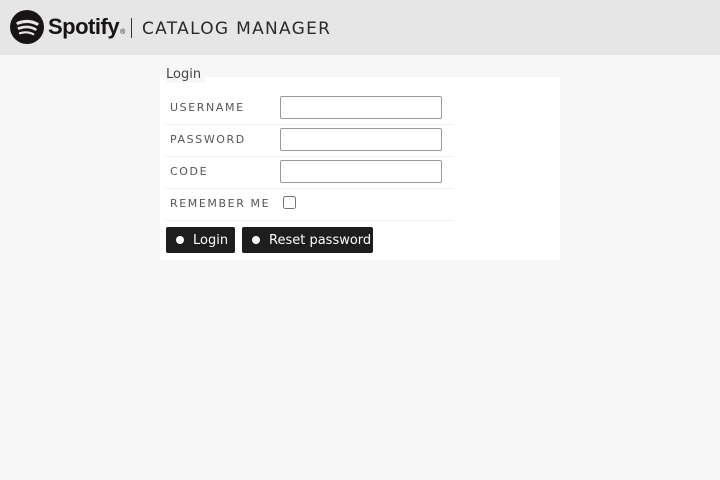 Image resolution: width=720 pixels, height=480 pixels. I want to click on spotify-icon, so click(27, 27).